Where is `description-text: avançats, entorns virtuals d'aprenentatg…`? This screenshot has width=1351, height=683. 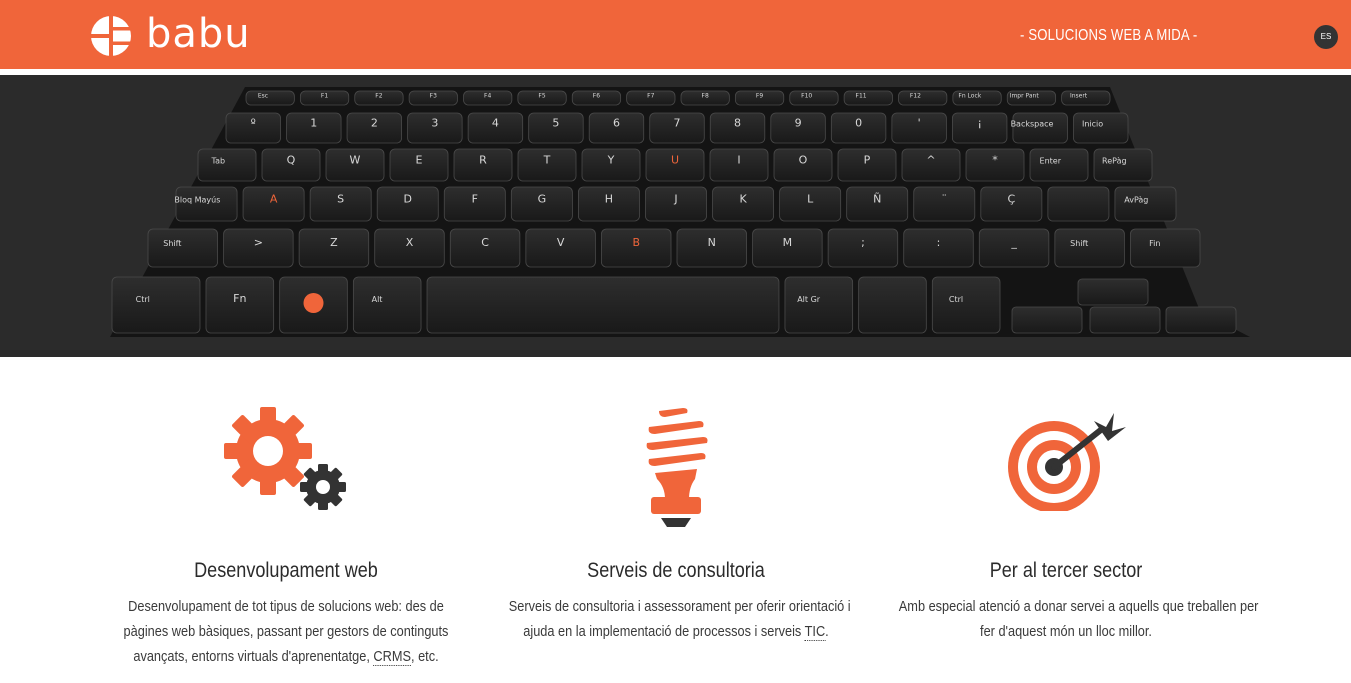
description-text: avançats, entorns virtuals d'aprenentatg… is located at coordinates (253, 657).